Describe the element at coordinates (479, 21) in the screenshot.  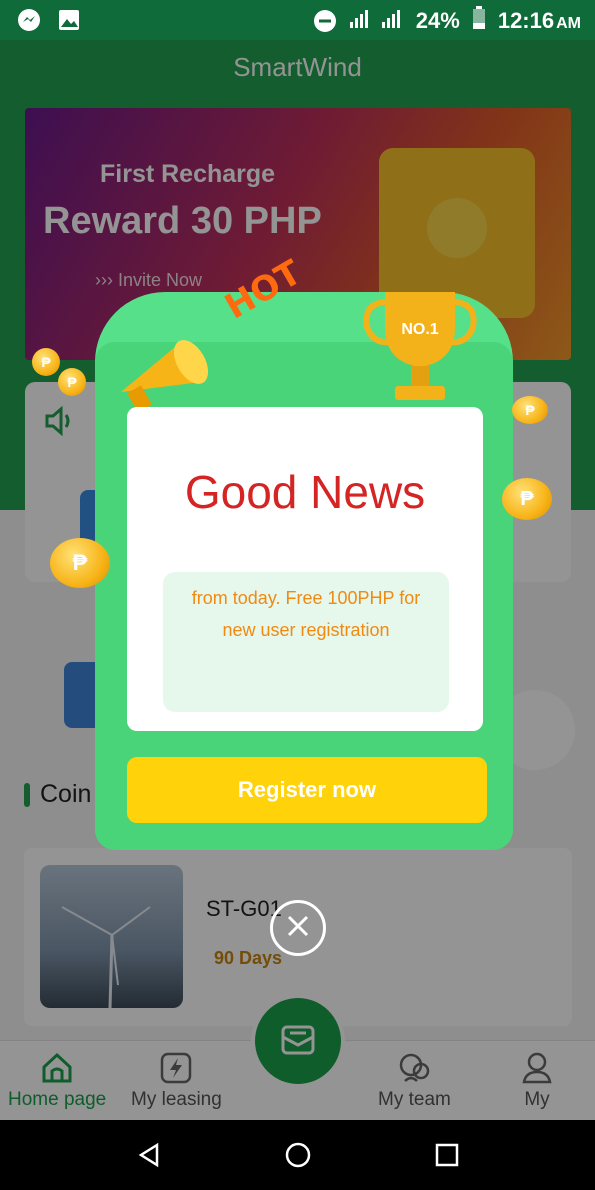
I see `battery-icon` at that location.